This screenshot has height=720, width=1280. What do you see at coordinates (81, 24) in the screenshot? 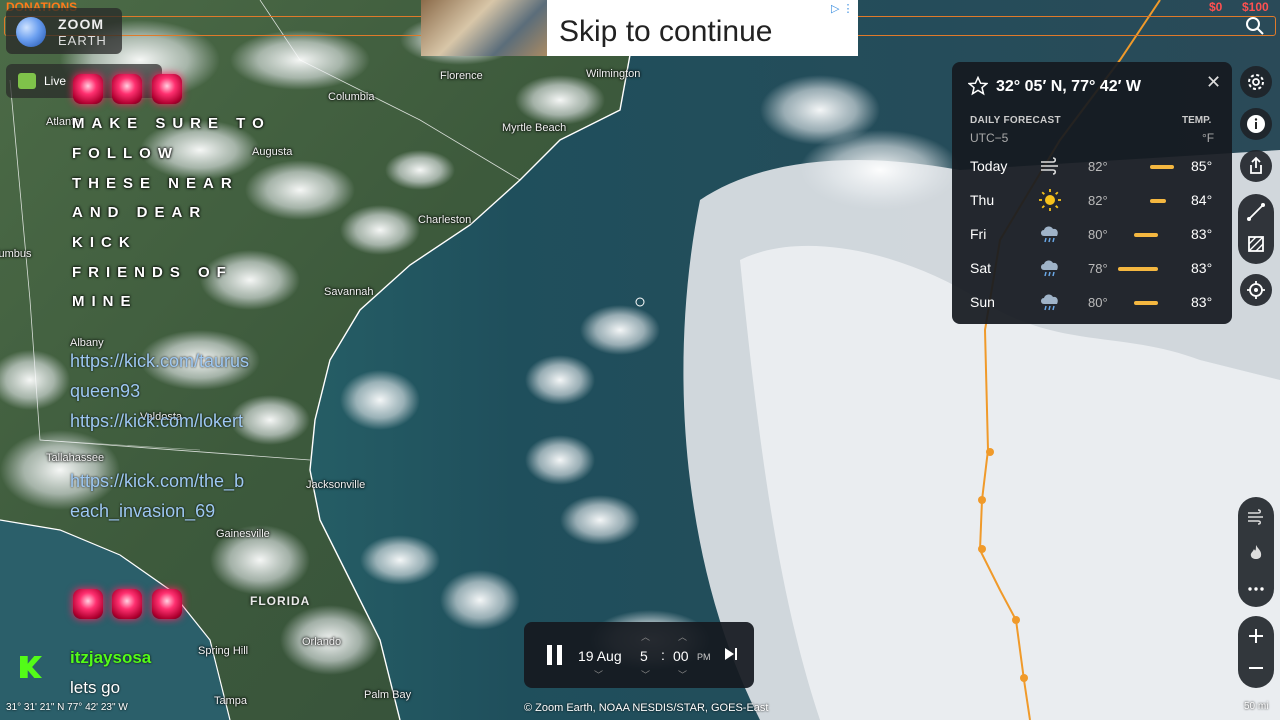
I see `logo-line1: ZOOM` at bounding box center [81, 24].